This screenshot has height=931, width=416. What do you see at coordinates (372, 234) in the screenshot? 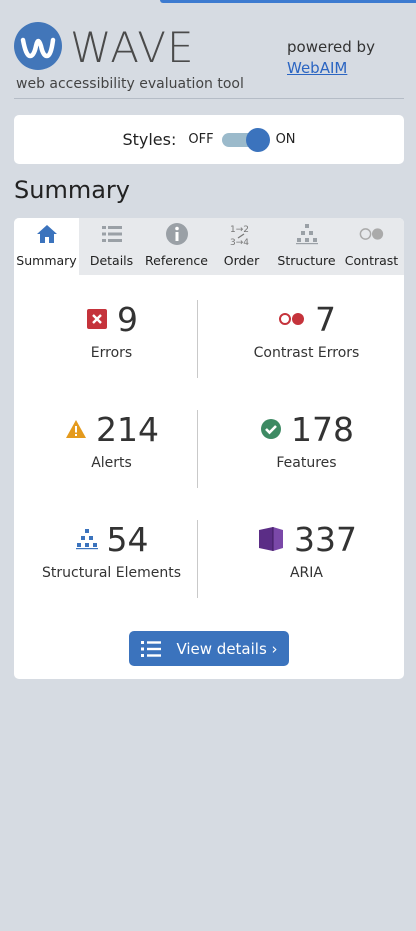
I see `contrast-icon` at bounding box center [372, 234].